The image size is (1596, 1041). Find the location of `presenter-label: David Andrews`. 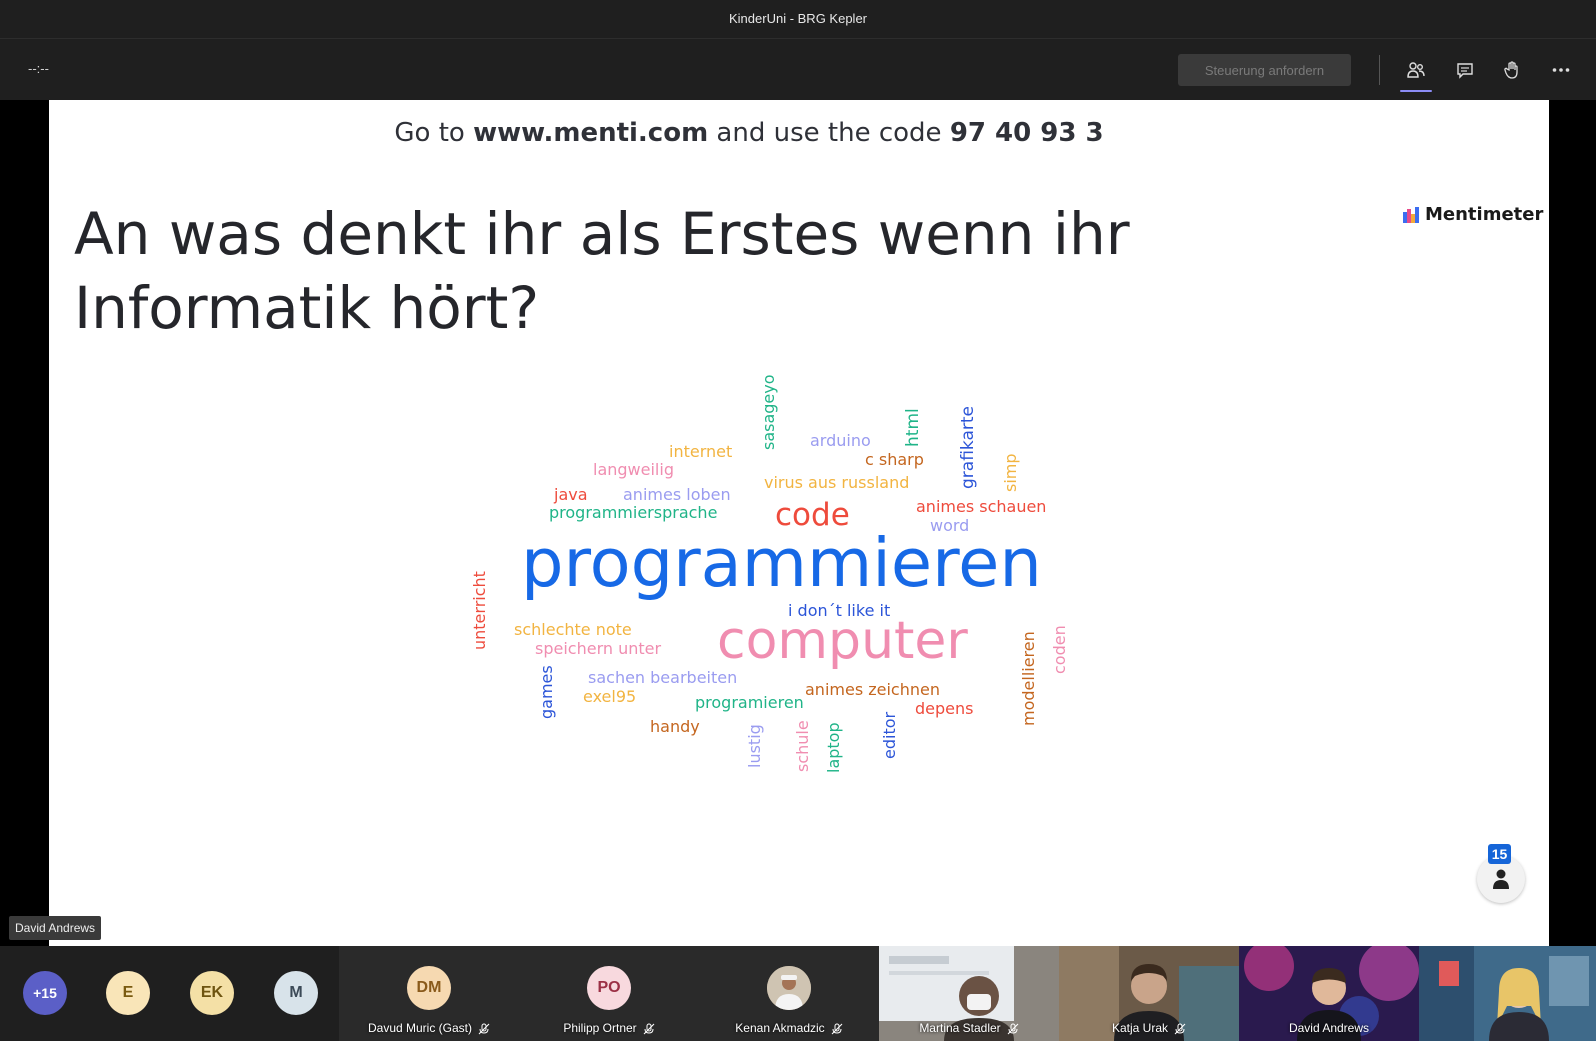

presenter-label: David Andrews is located at coordinates (55, 928).